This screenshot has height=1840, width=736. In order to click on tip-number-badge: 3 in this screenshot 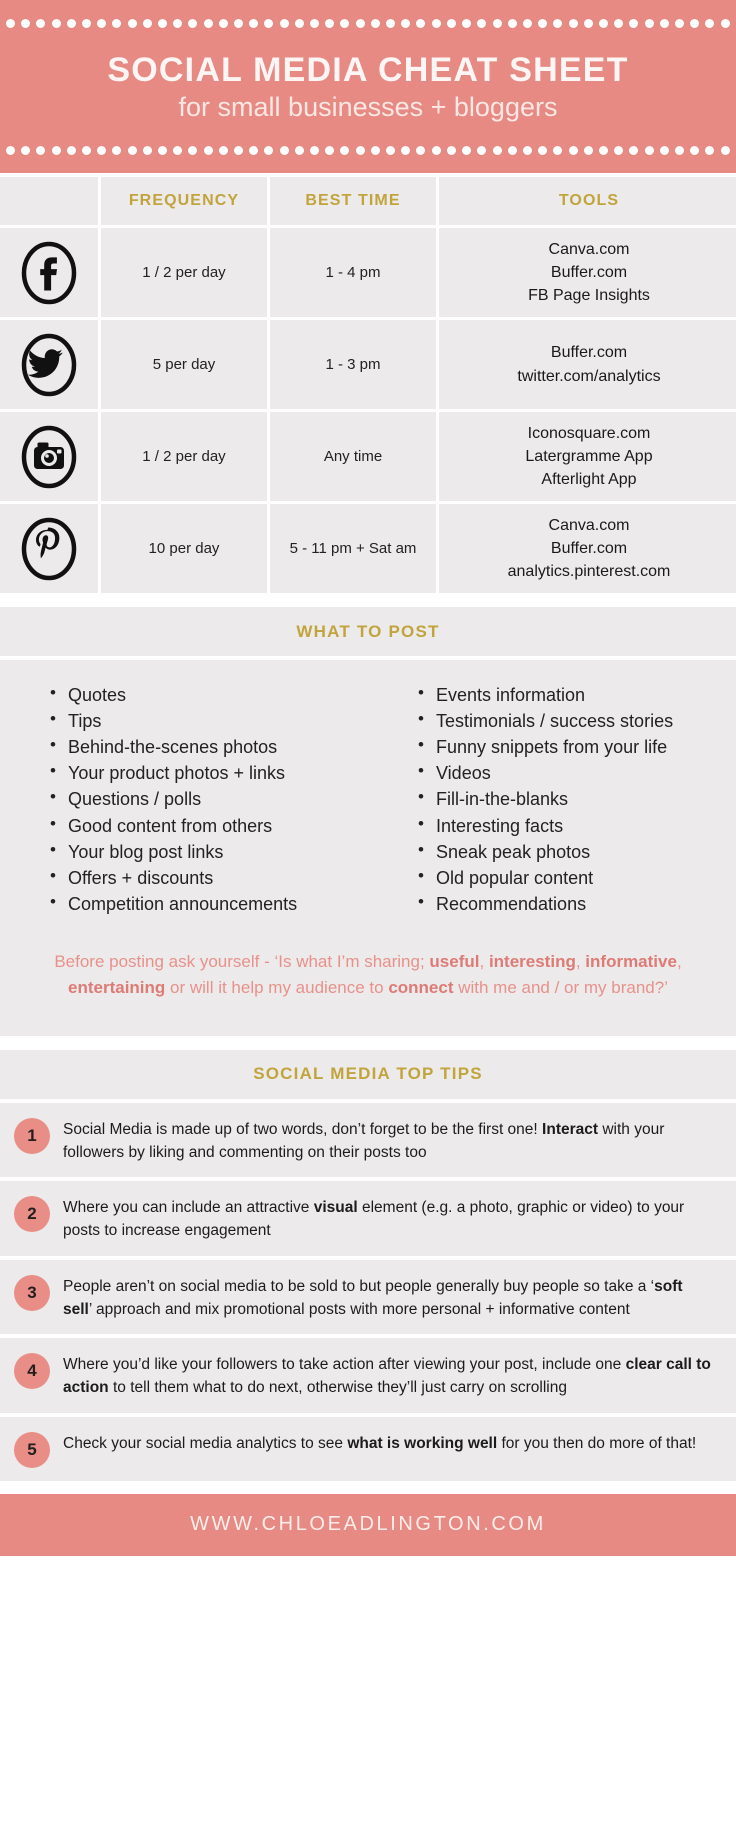, I will do `click(32, 1292)`.